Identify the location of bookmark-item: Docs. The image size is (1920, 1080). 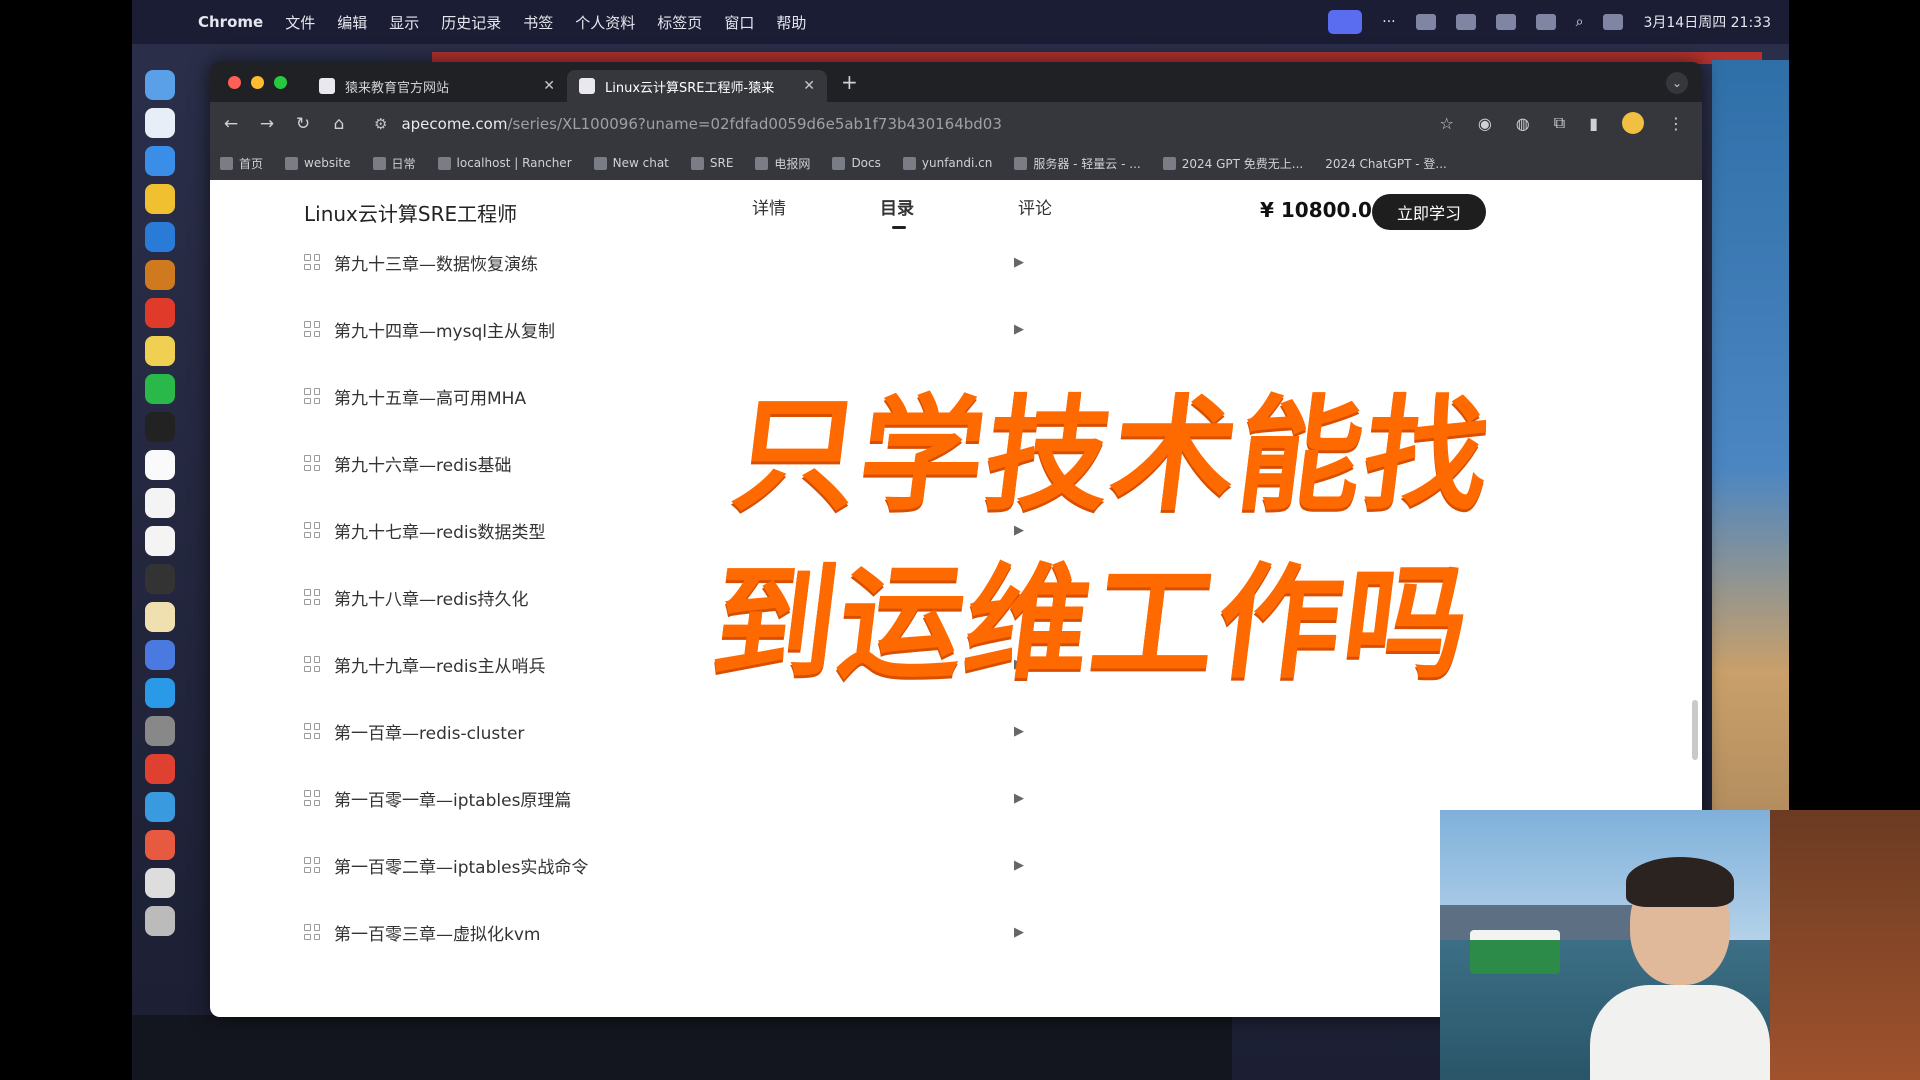
(856, 163).